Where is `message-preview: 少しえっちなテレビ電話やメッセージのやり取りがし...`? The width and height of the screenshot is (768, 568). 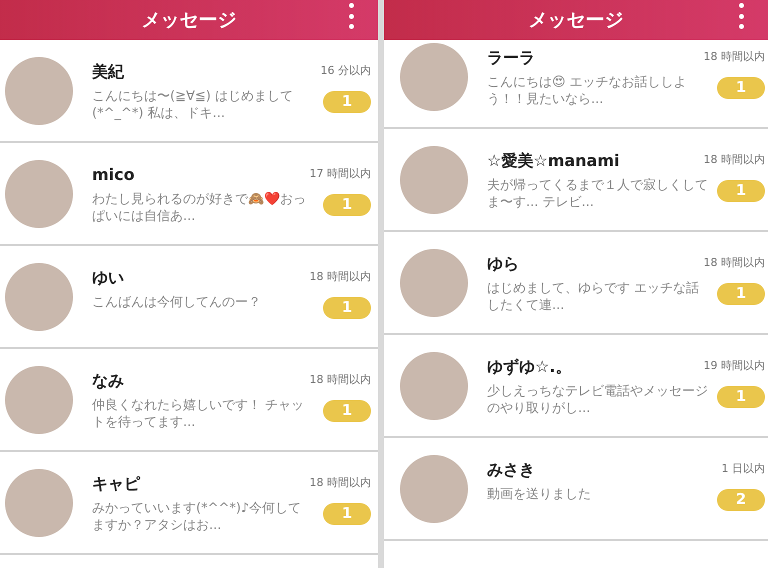
message-preview: 少しえっちなテレビ電話やメッセージのやり取りがし... is located at coordinates (598, 399).